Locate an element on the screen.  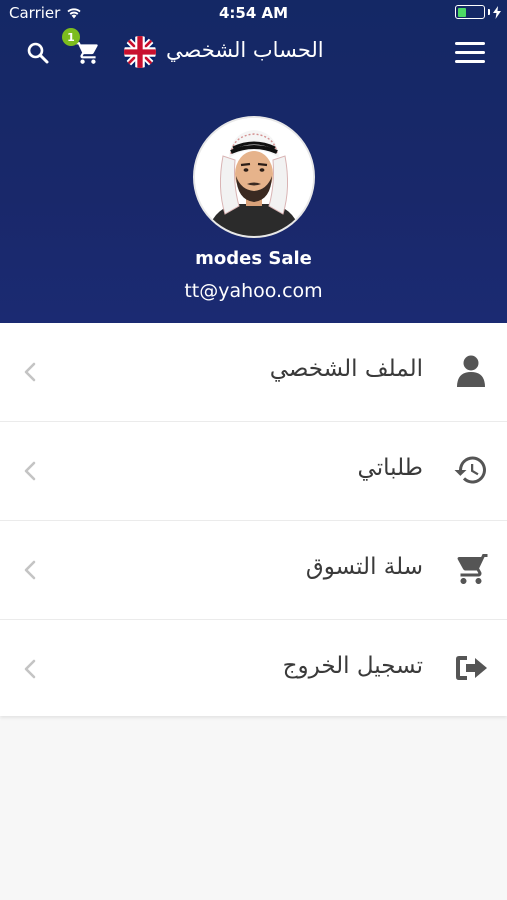
page-title: الحساب الشخصي is located at coordinates (245, 50).